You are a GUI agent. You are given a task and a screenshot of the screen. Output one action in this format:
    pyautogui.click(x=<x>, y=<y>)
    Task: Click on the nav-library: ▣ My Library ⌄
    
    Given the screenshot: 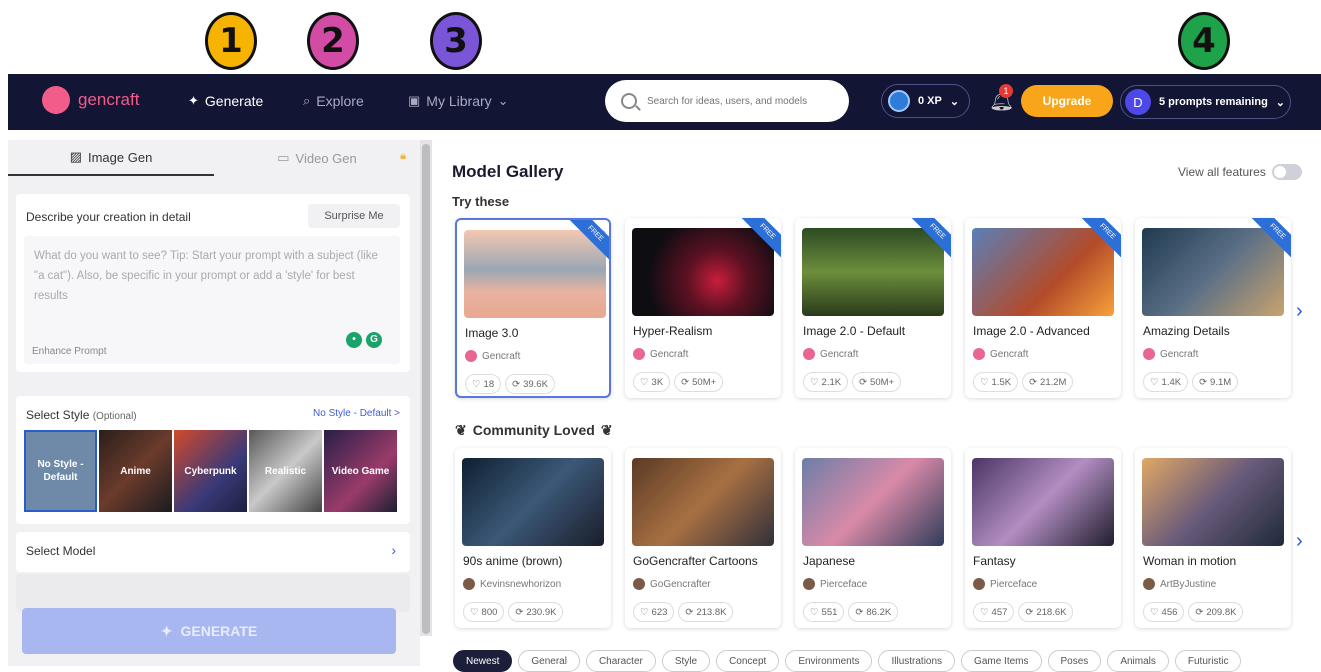 What is the action you would take?
    pyautogui.click(x=458, y=101)
    